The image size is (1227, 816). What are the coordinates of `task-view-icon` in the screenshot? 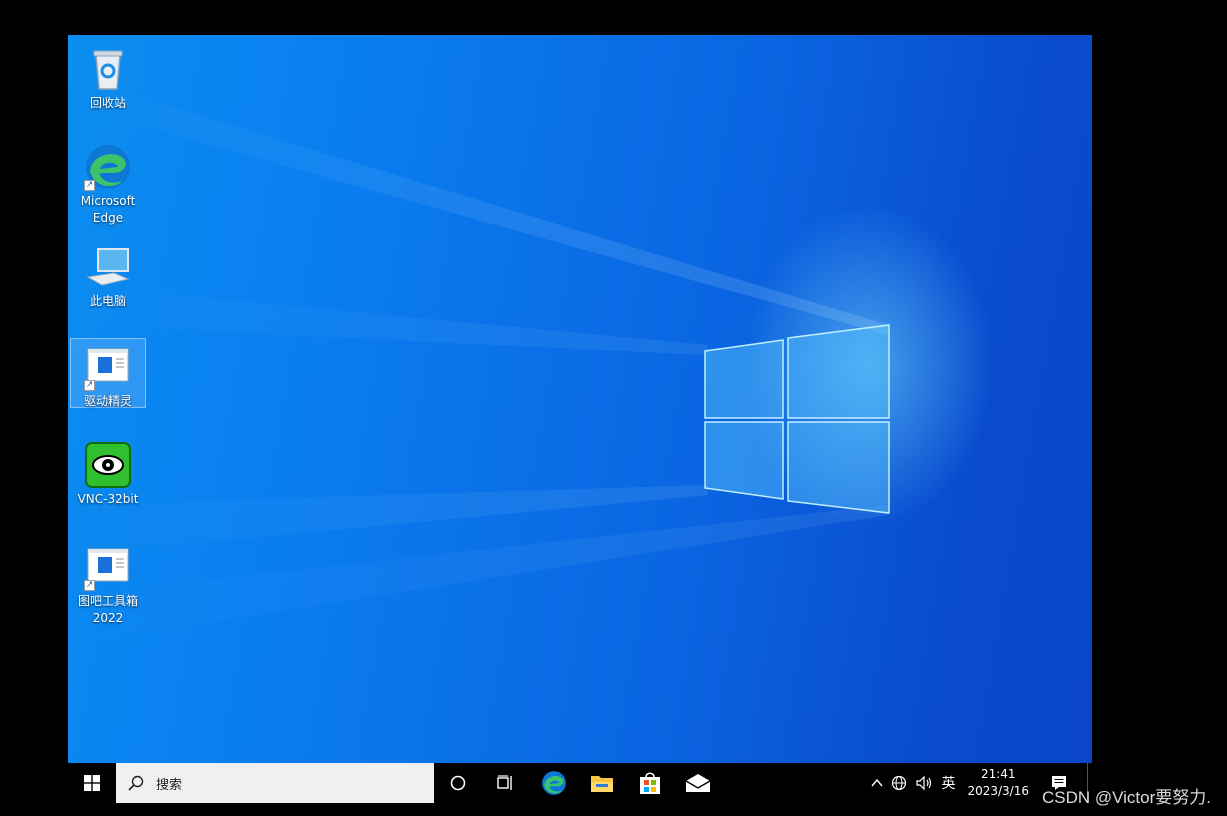 It's located at (504, 782).